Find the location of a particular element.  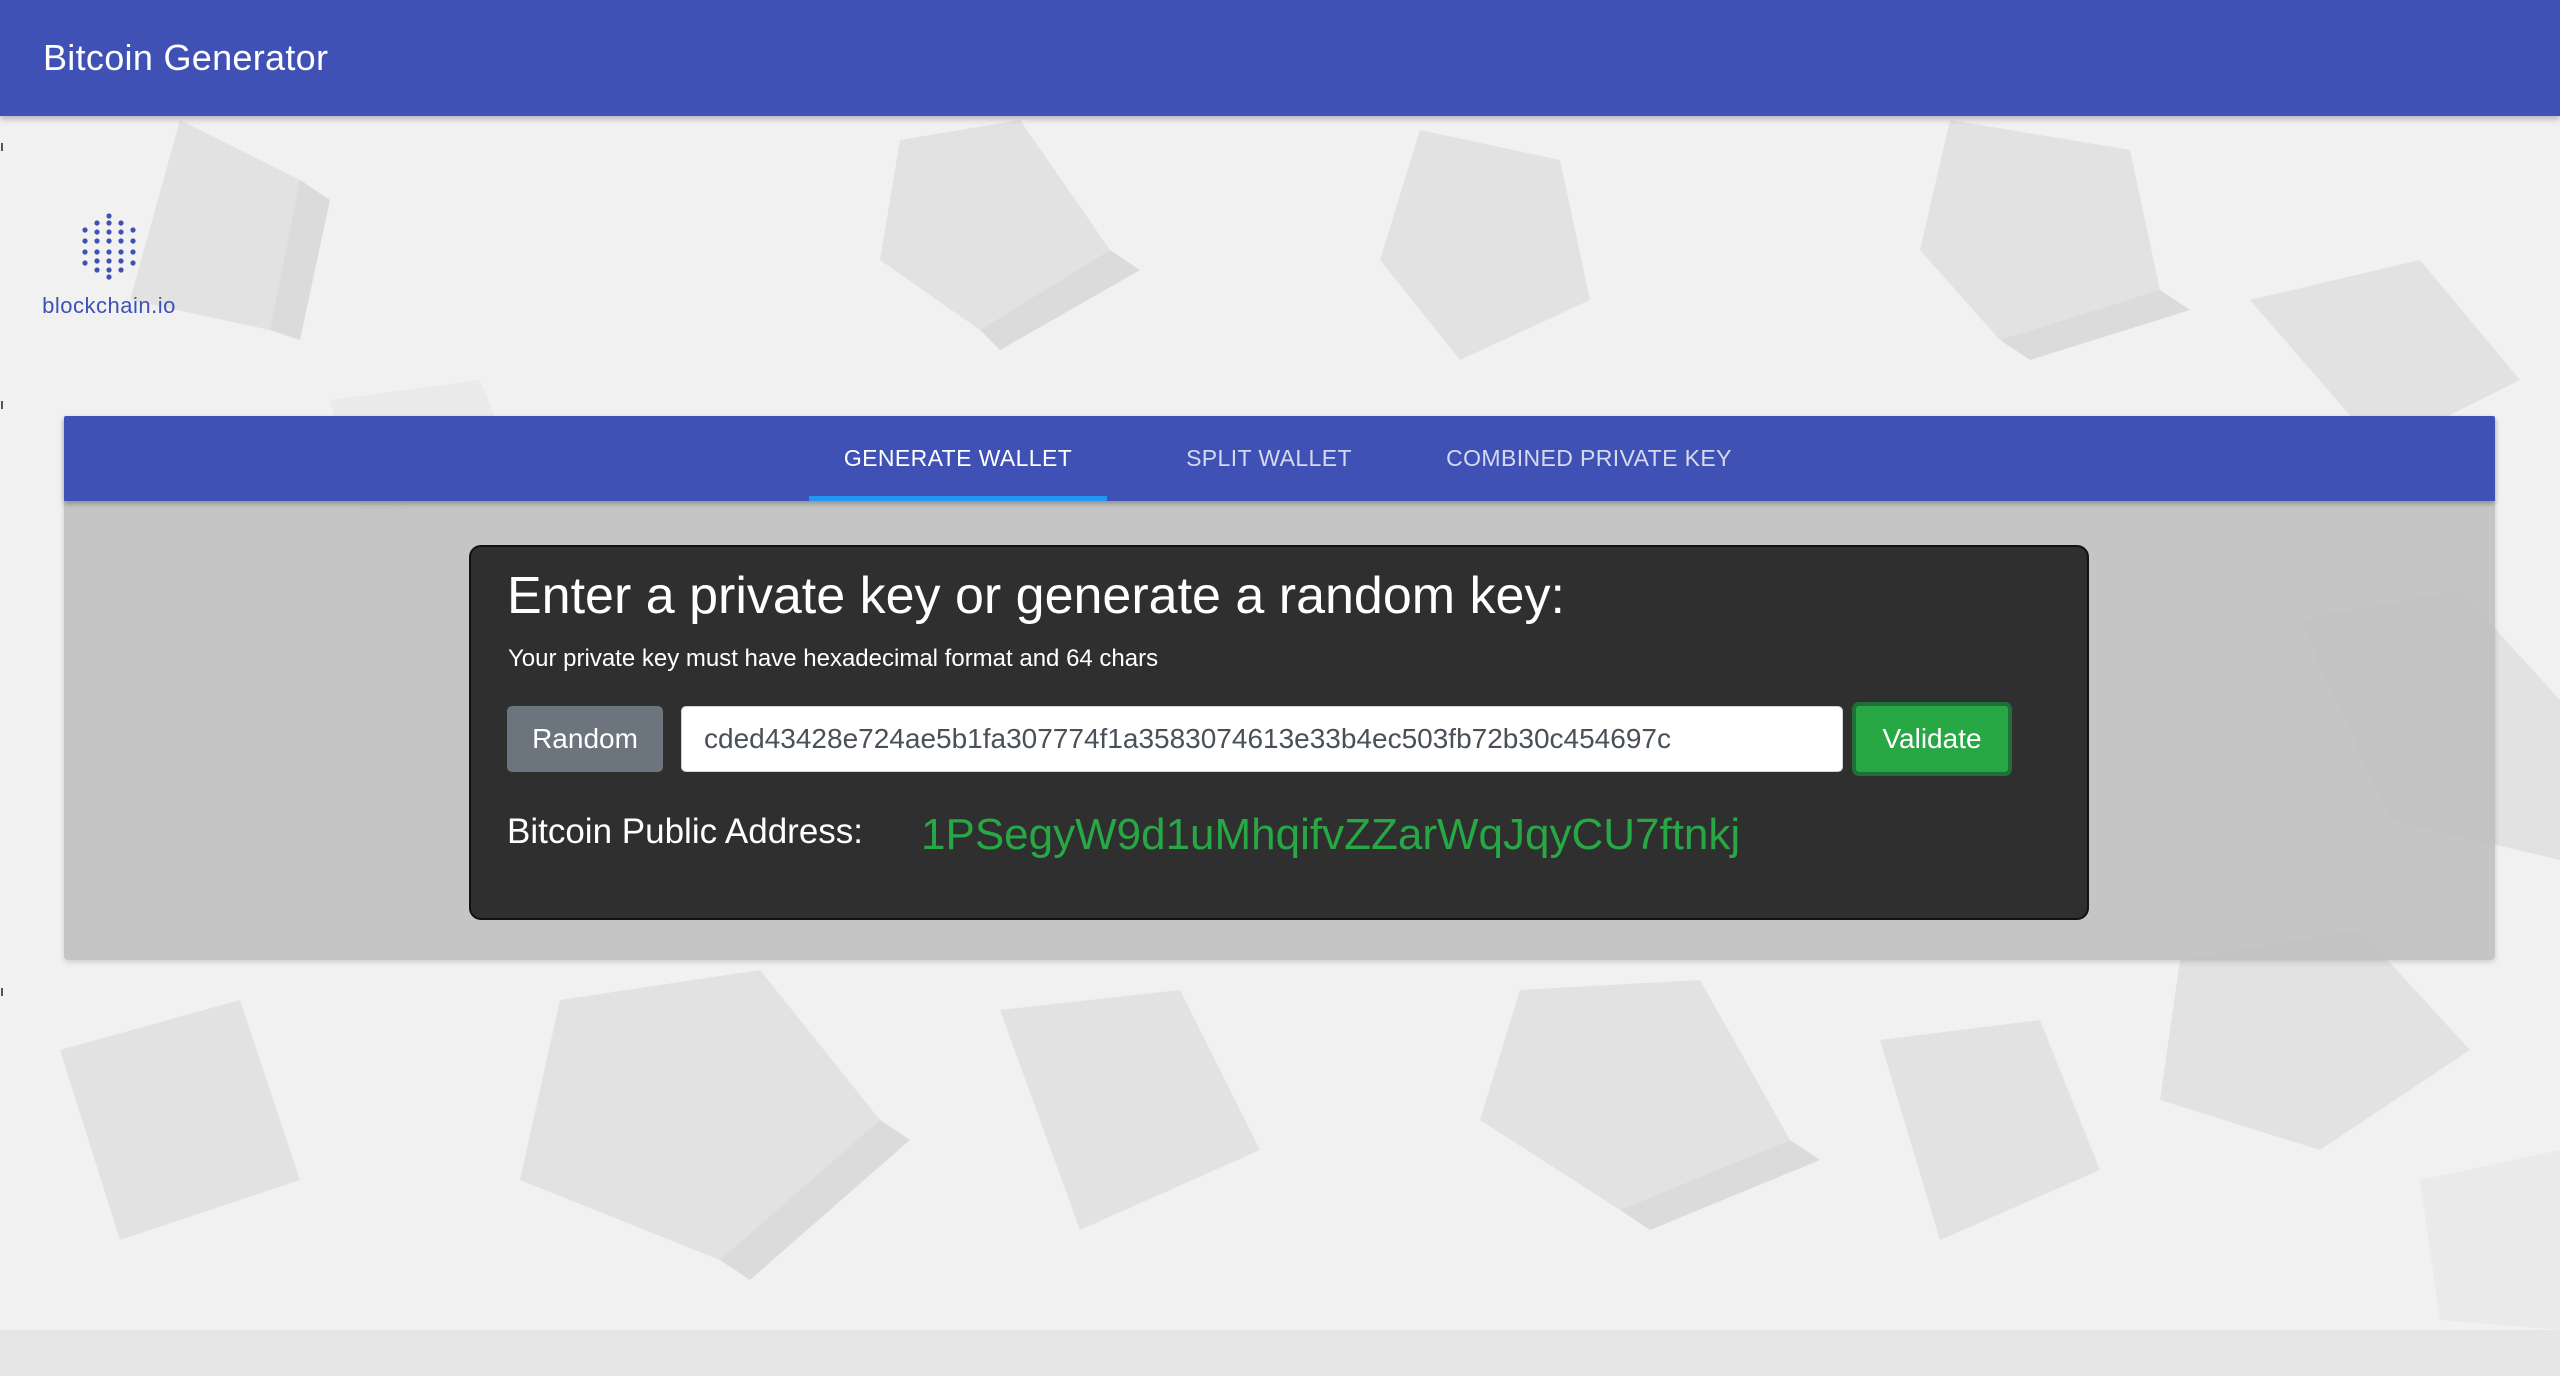

private-key-input is located at coordinates (1262, 739).